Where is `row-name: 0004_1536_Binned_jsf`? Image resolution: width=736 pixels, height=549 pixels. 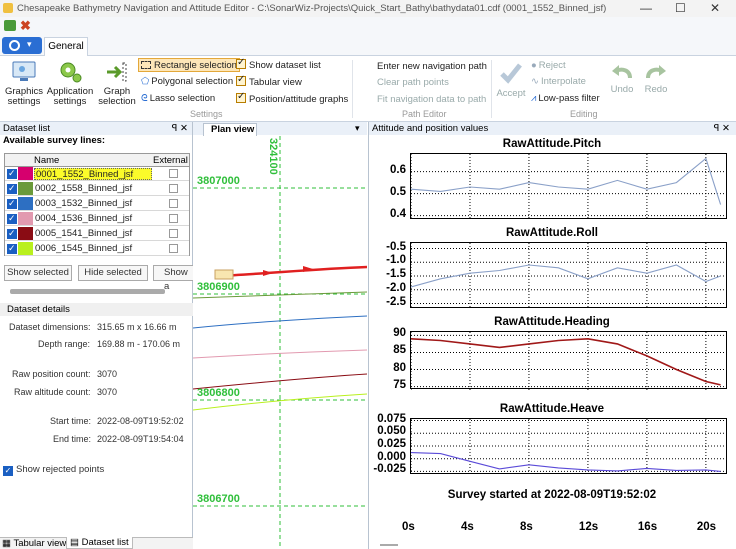 row-name: 0004_1536_Binned_jsf is located at coordinates (84, 218).